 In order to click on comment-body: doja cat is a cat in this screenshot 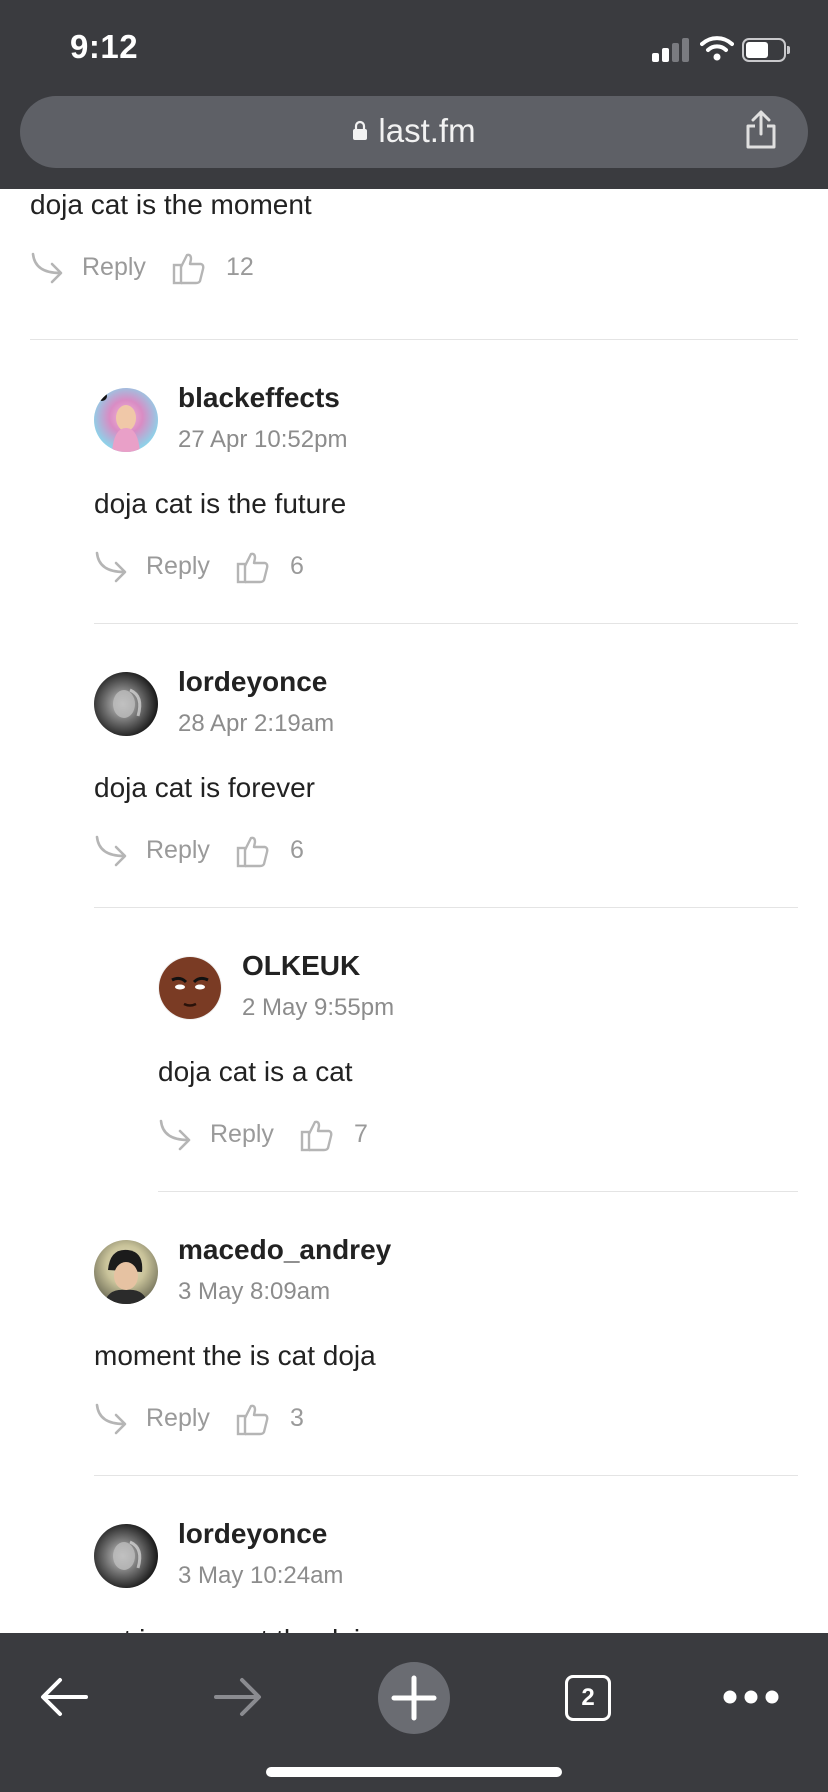, I will do `click(255, 1071)`.